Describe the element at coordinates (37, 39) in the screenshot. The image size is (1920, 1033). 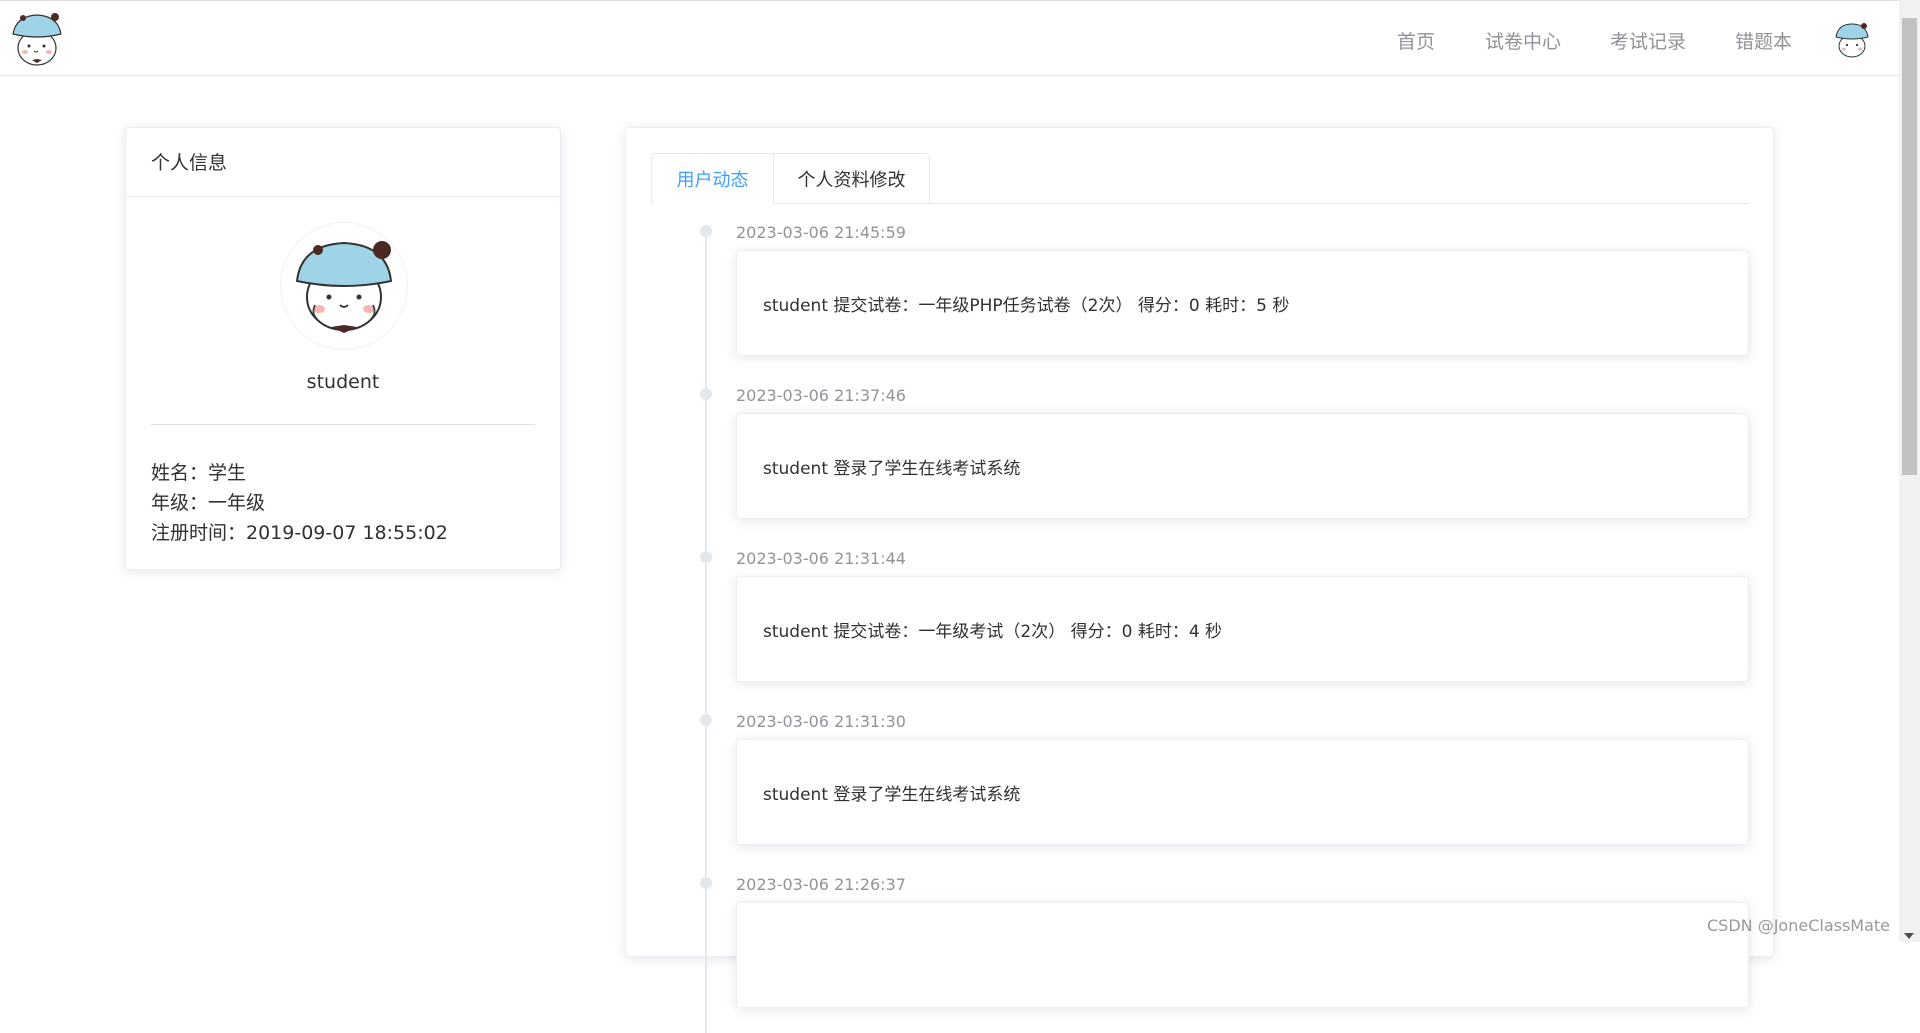
I see `logo-icon` at that location.